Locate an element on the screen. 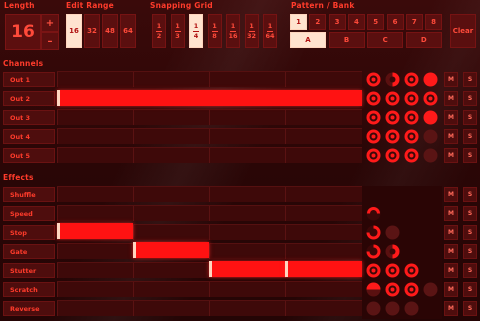 This screenshot has height=321, width=480. pattern-button-8: 8 is located at coordinates (434, 22).